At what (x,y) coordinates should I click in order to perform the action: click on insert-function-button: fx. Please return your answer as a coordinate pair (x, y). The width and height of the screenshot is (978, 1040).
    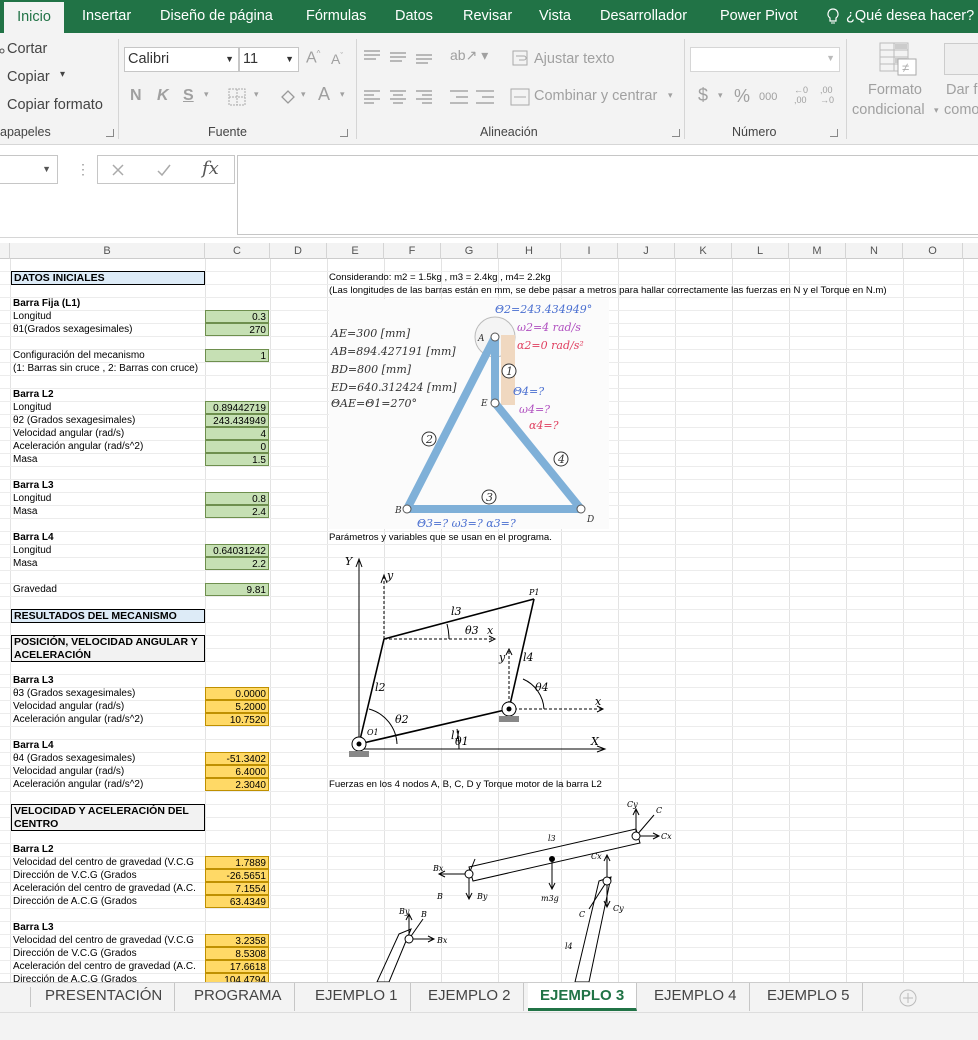
    Looking at the image, I should click on (210, 168).